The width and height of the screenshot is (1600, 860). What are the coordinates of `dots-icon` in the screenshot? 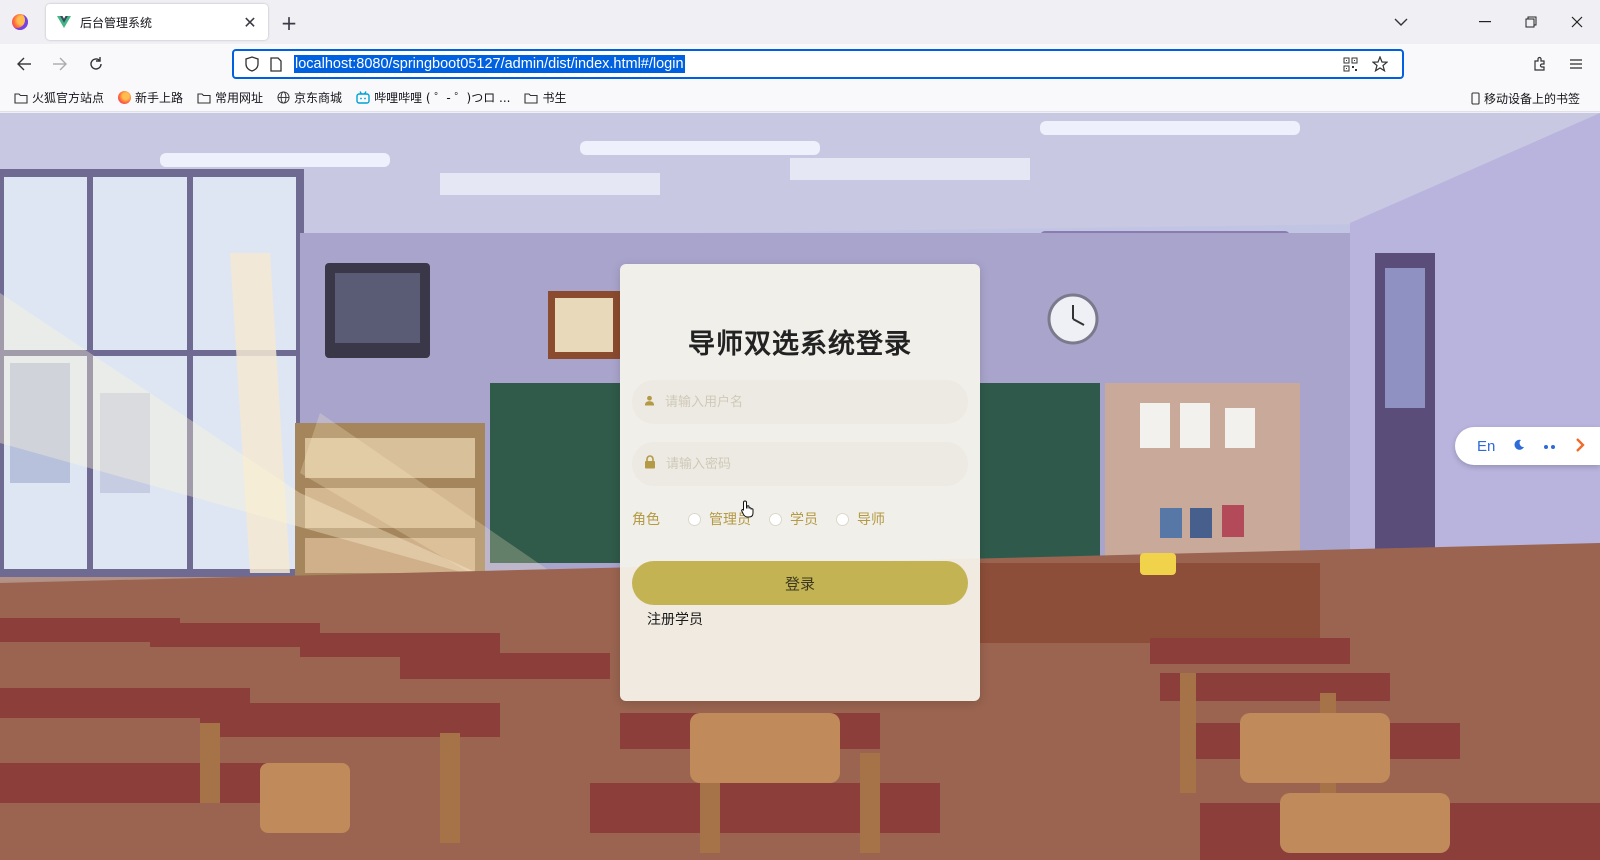 It's located at (1550, 446).